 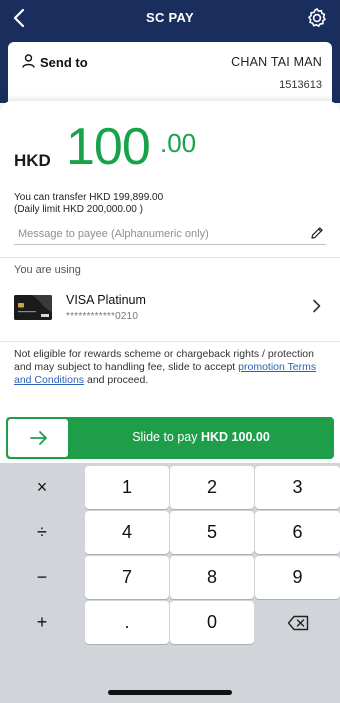 I want to click on amount-decimal: .00, so click(x=178, y=143).